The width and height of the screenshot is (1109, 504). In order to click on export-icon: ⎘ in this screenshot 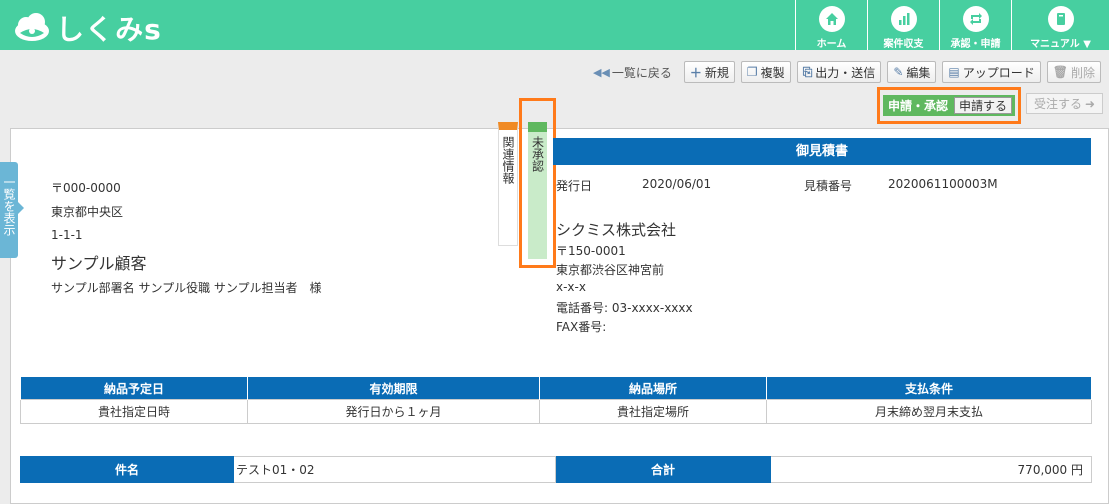, I will do `click(807, 71)`.